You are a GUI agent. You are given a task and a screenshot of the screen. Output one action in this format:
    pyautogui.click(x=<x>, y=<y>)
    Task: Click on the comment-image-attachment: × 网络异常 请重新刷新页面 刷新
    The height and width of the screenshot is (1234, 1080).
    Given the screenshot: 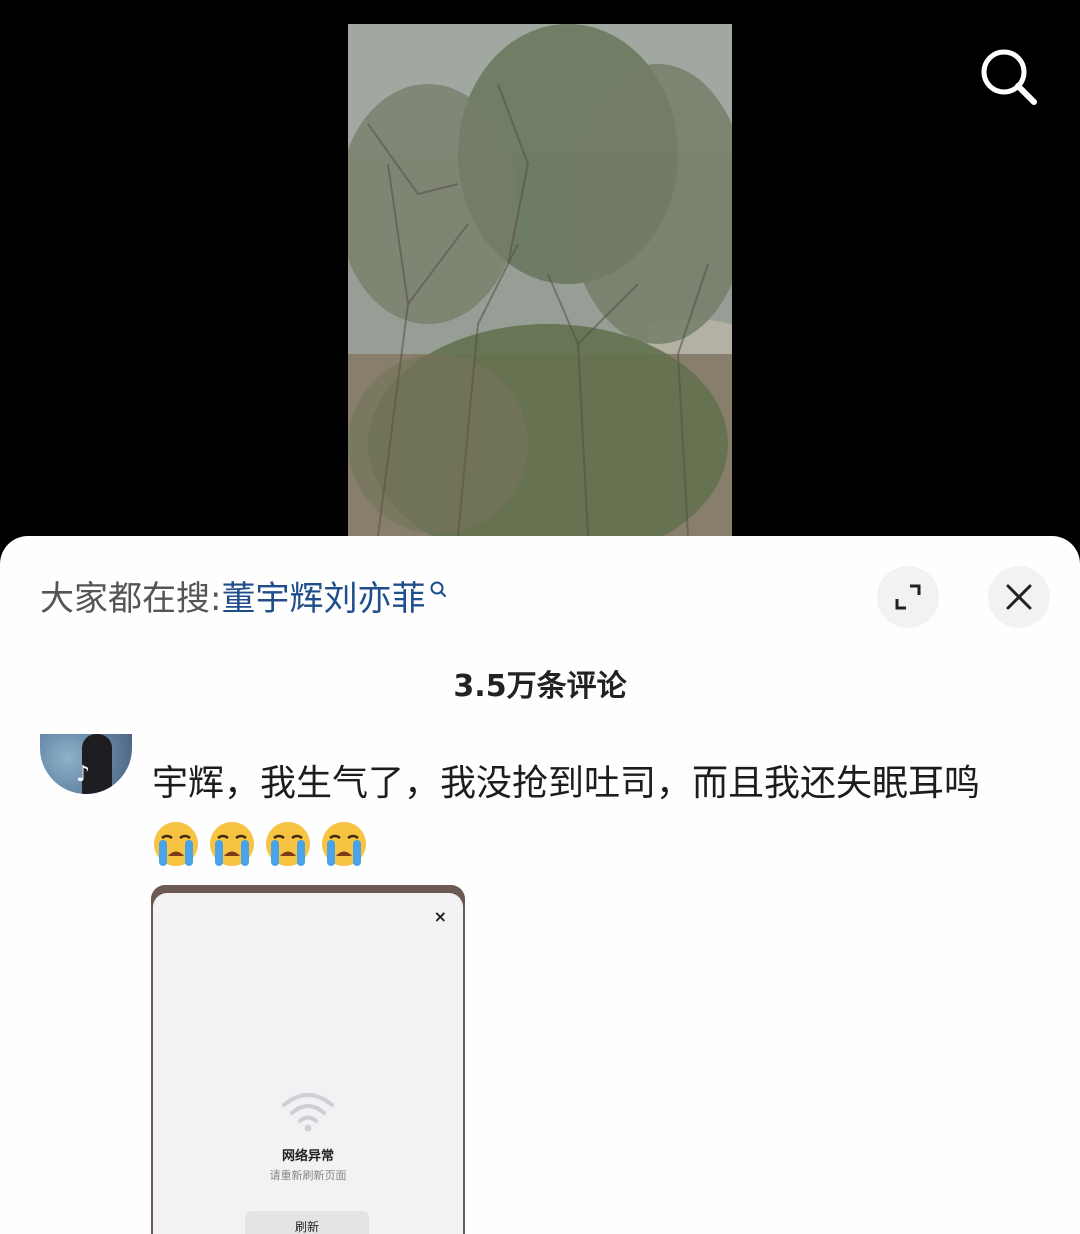 What is the action you would take?
    pyautogui.click(x=308, y=1059)
    